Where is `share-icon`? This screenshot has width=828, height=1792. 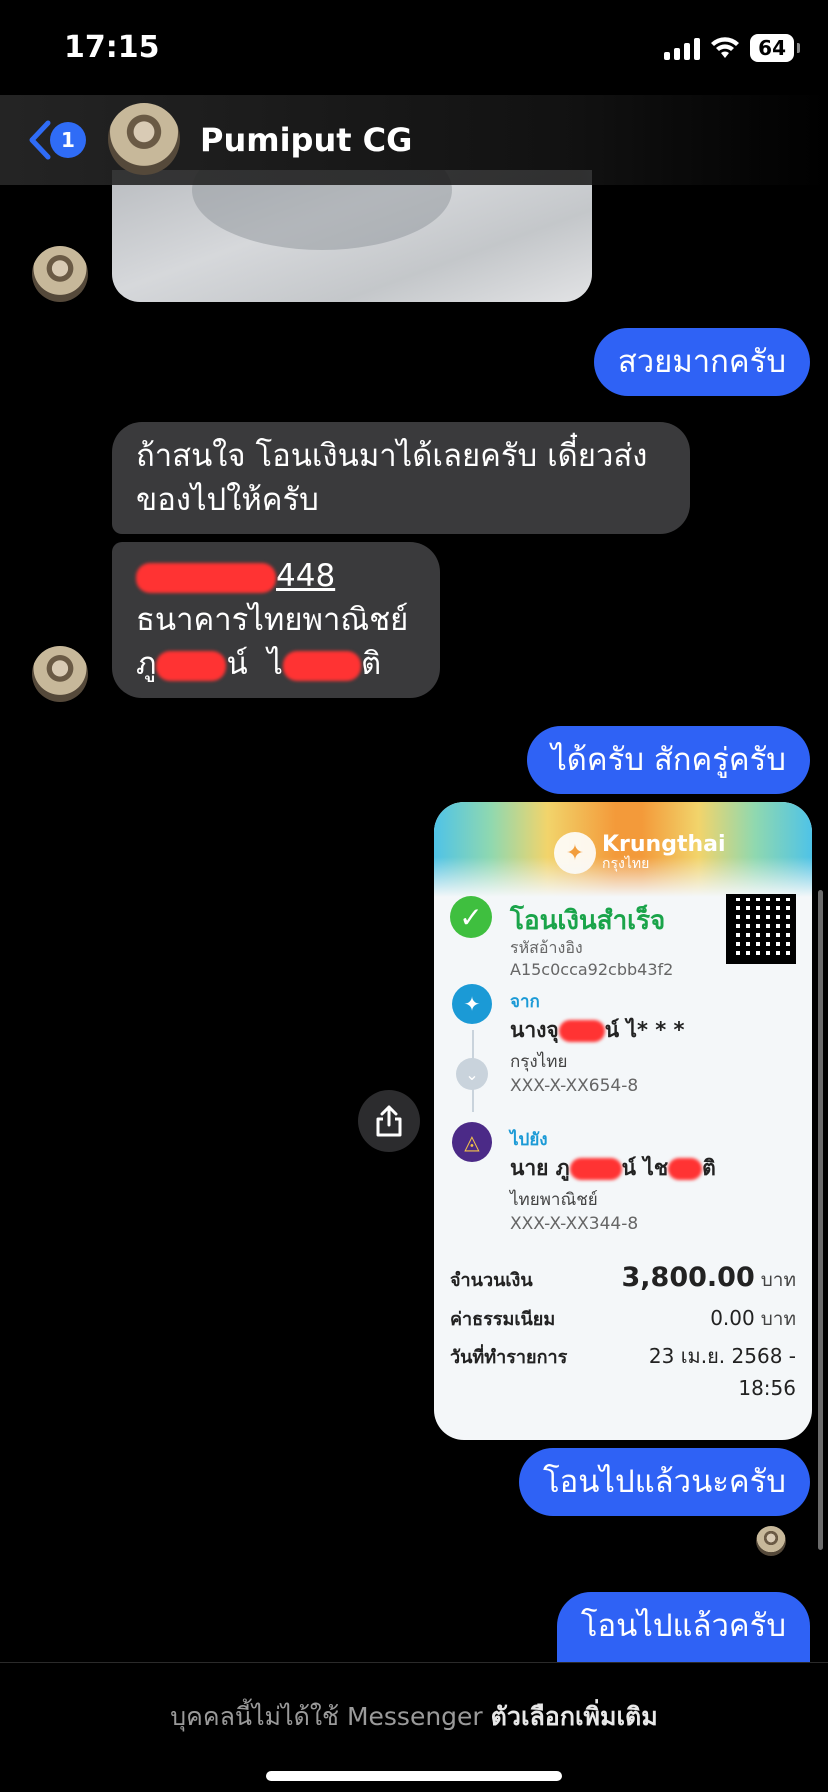 share-icon is located at coordinates (389, 1121).